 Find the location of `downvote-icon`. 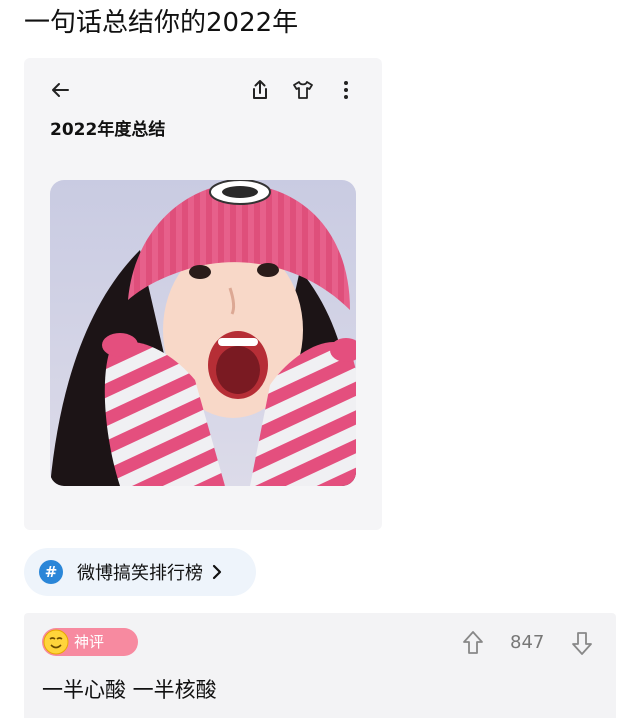

downvote-icon is located at coordinates (582, 645).